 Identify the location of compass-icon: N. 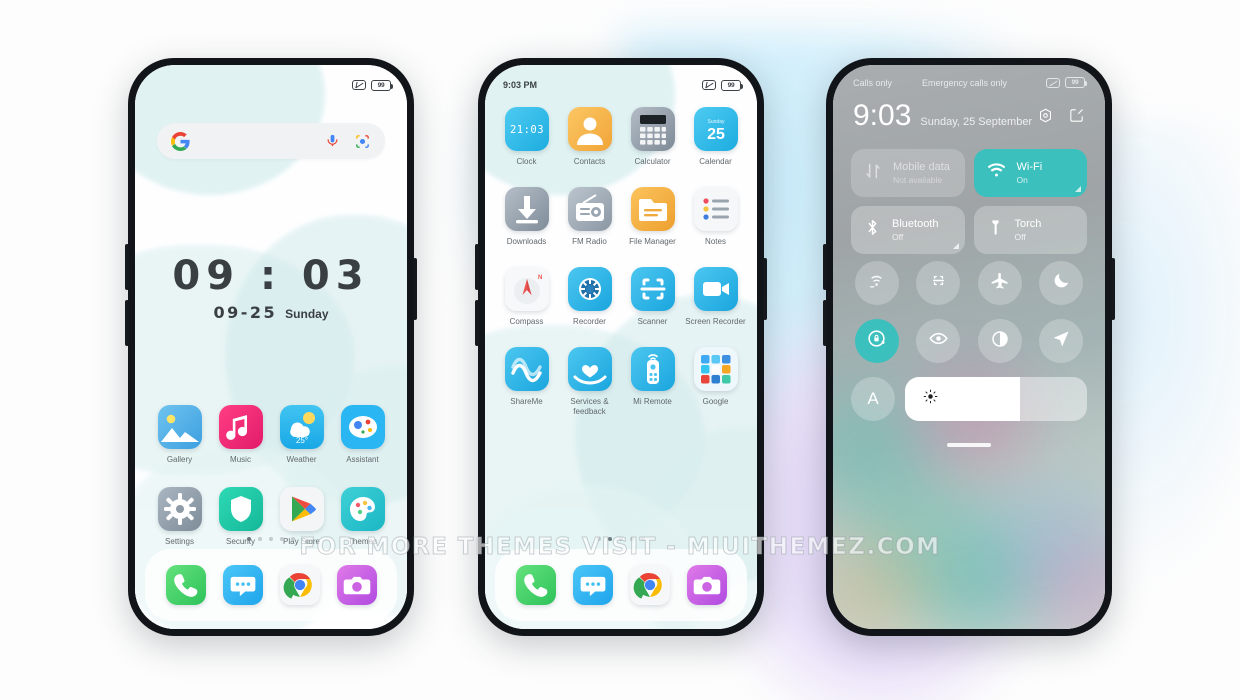
(526, 289).